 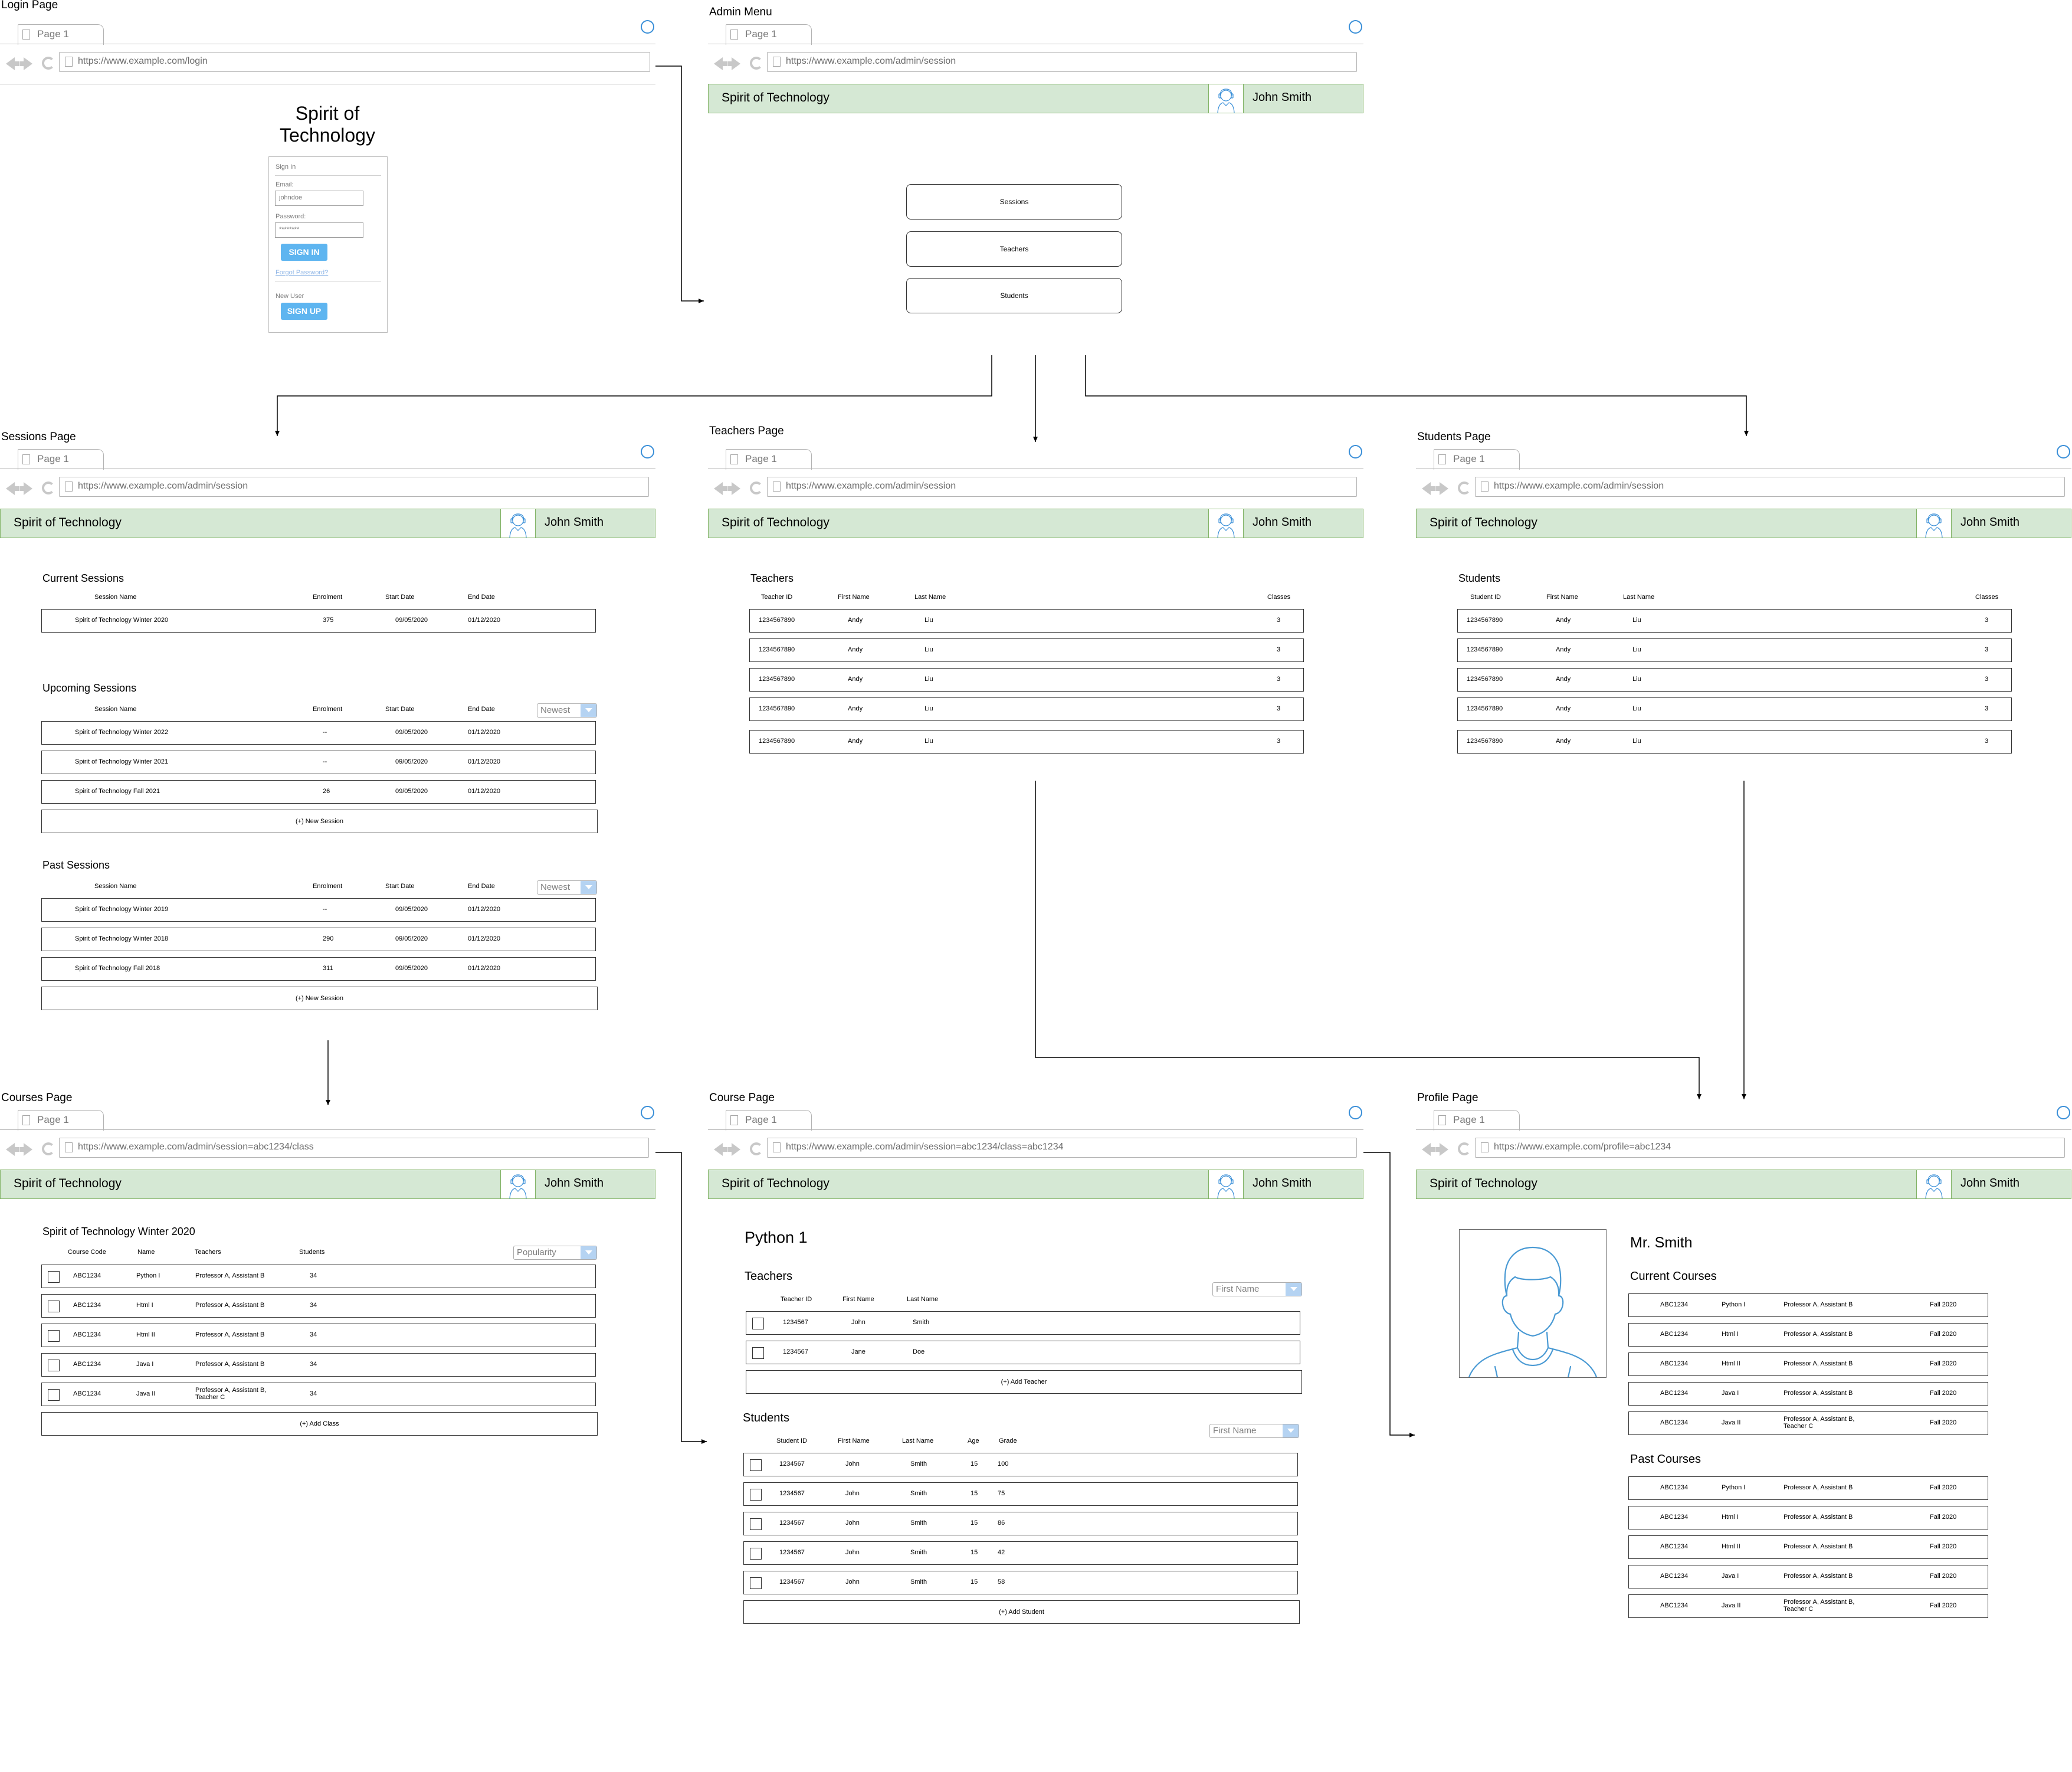 I want to click on sign-up-button: SIGN UP, so click(x=304, y=312).